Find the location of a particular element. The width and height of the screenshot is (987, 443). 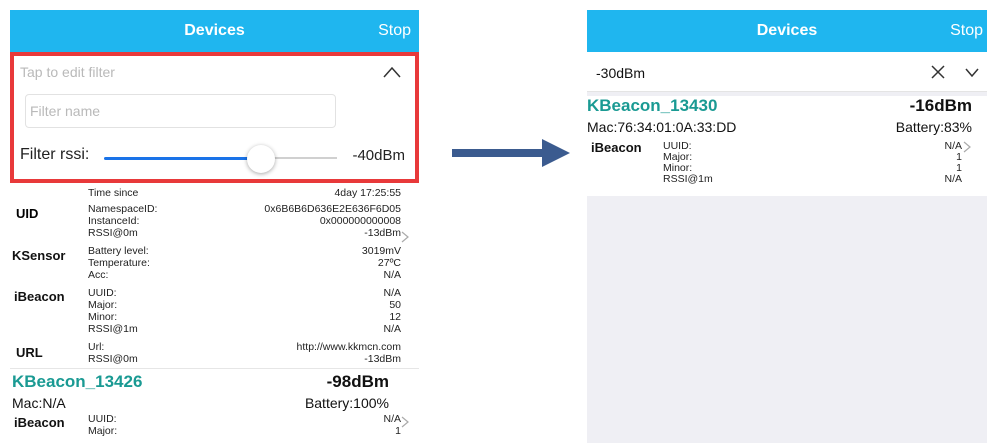

detail-row: Major: 1 is located at coordinates (244, 431).